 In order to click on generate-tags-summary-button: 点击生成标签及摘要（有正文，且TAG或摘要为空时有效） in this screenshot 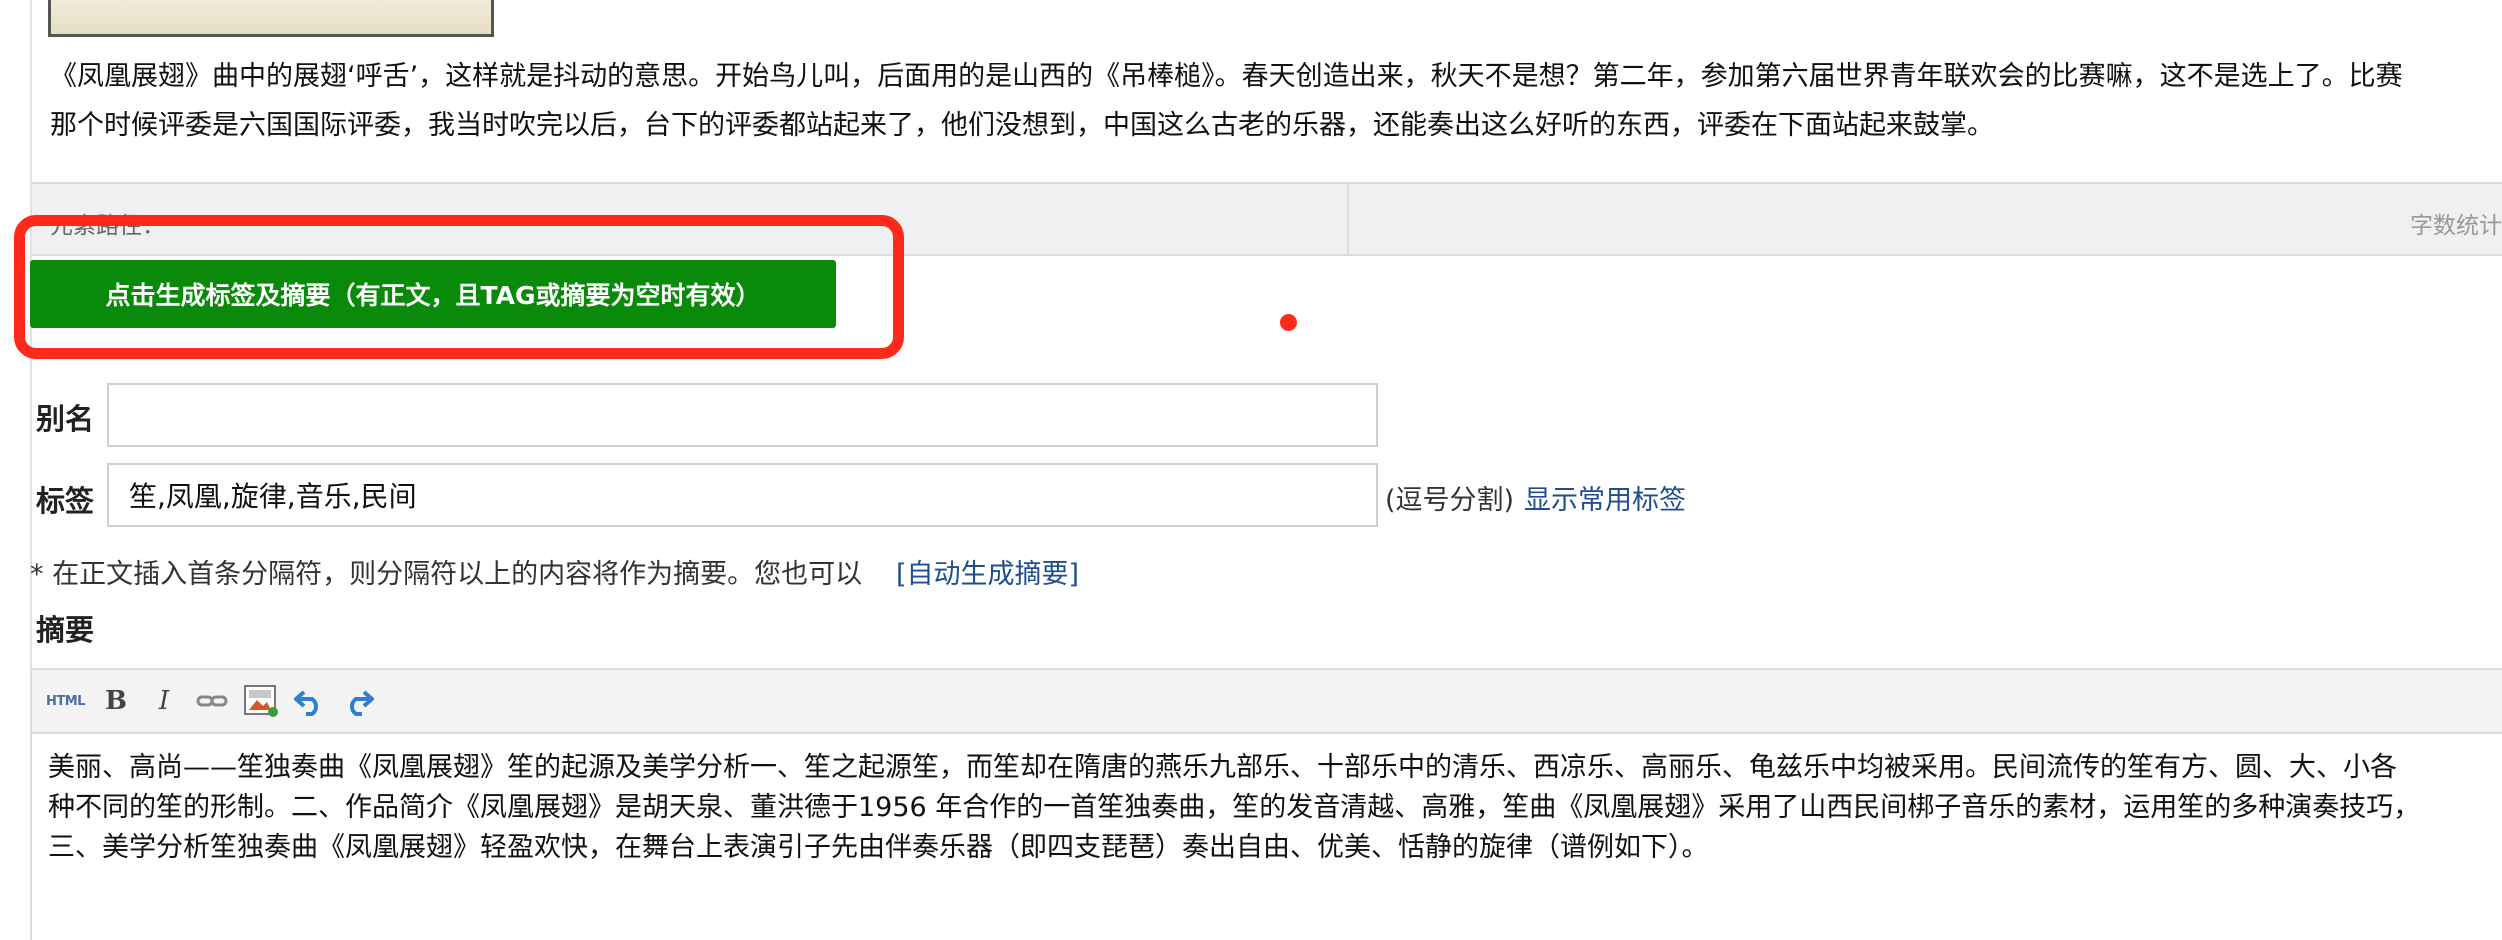, I will do `click(433, 294)`.